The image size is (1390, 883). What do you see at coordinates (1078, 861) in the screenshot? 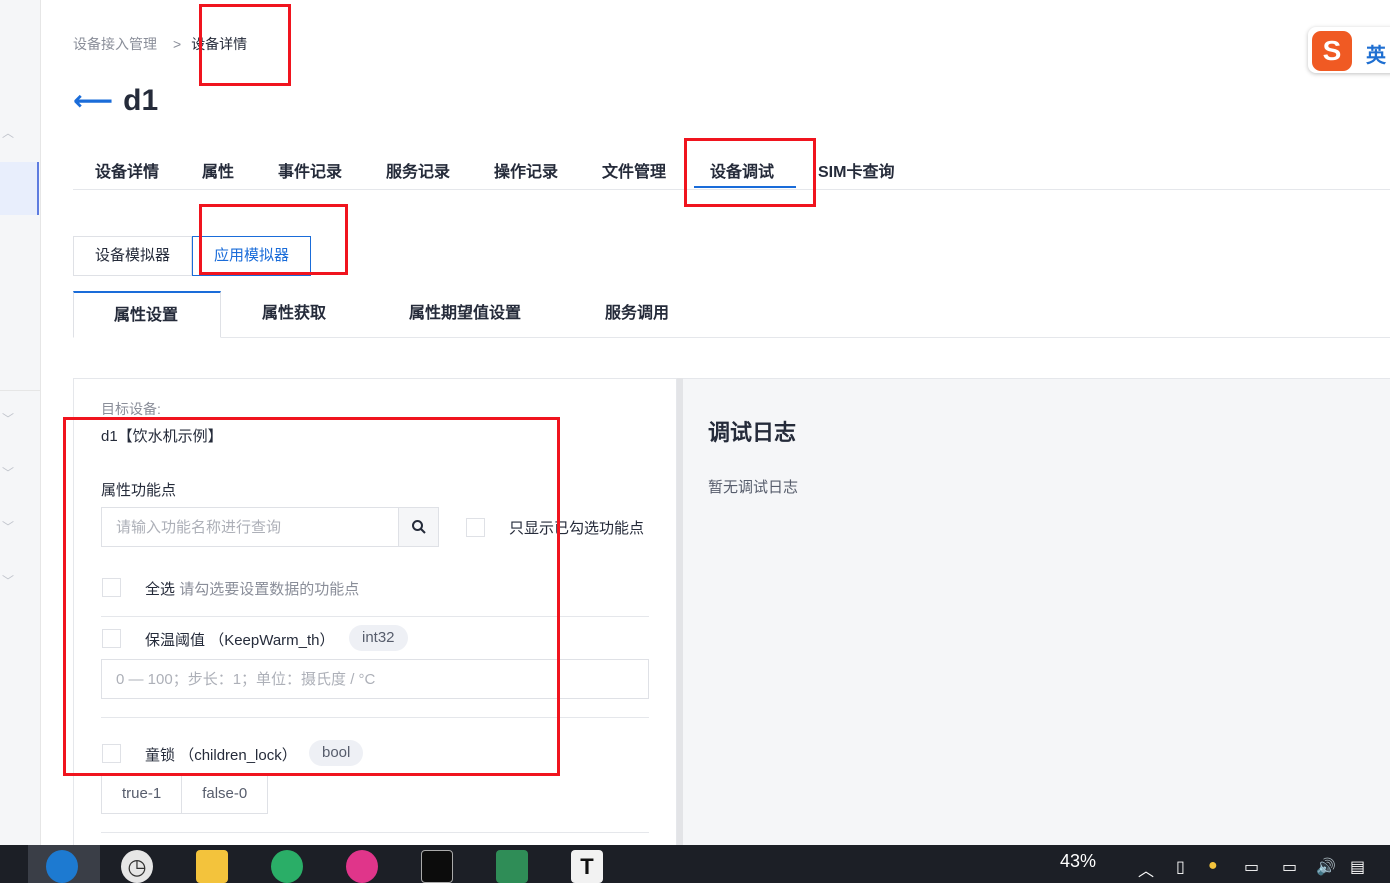
I see `battery-percent: 43%` at bounding box center [1078, 861].